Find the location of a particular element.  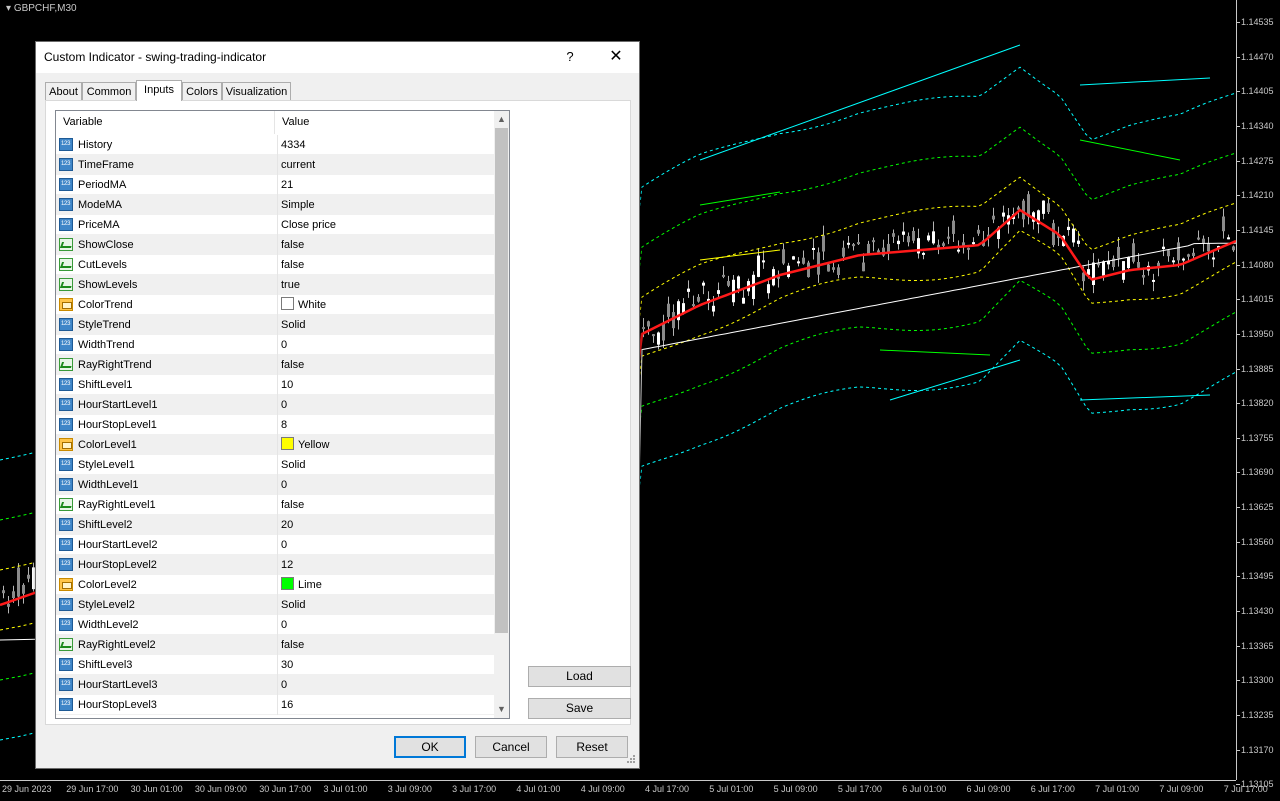

tab-inputs: Inputs is located at coordinates (159, 90).